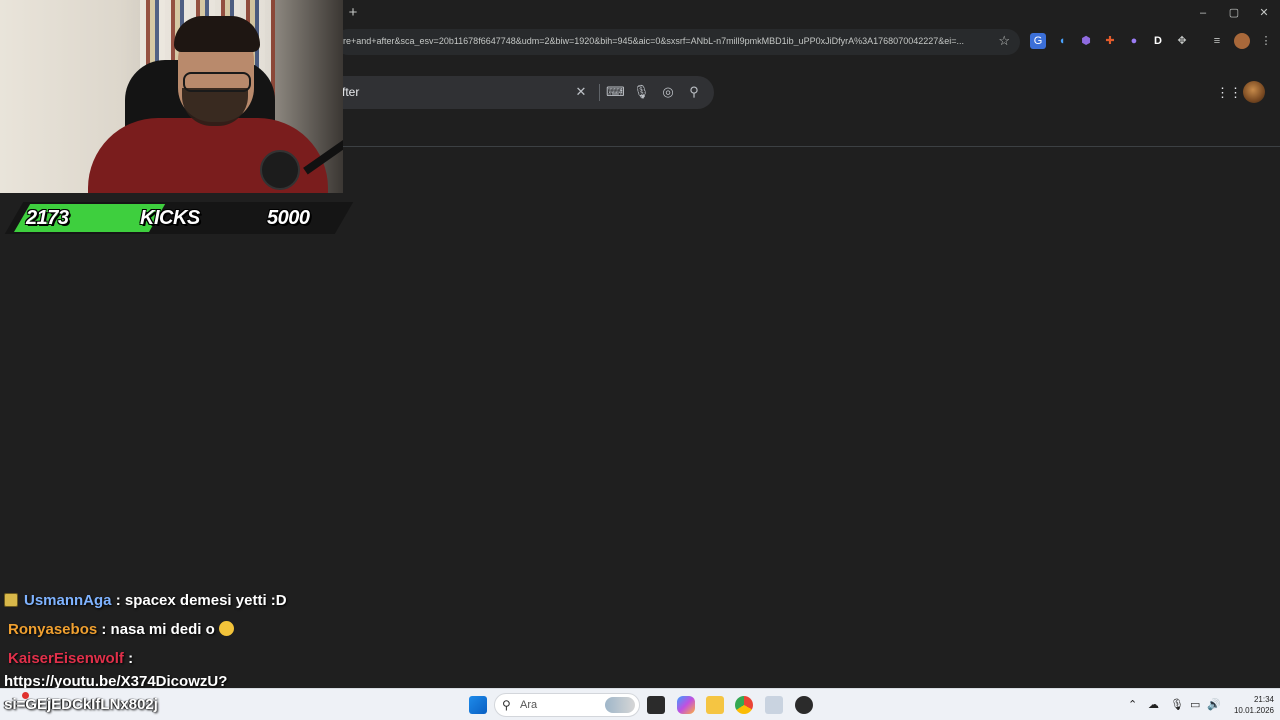 Image resolution: width=1280 pixels, height=720 pixels. What do you see at coordinates (1153, 704) in the screenshot?
I see `cloud-icon: ☁` at bounding box center [1153, 704].